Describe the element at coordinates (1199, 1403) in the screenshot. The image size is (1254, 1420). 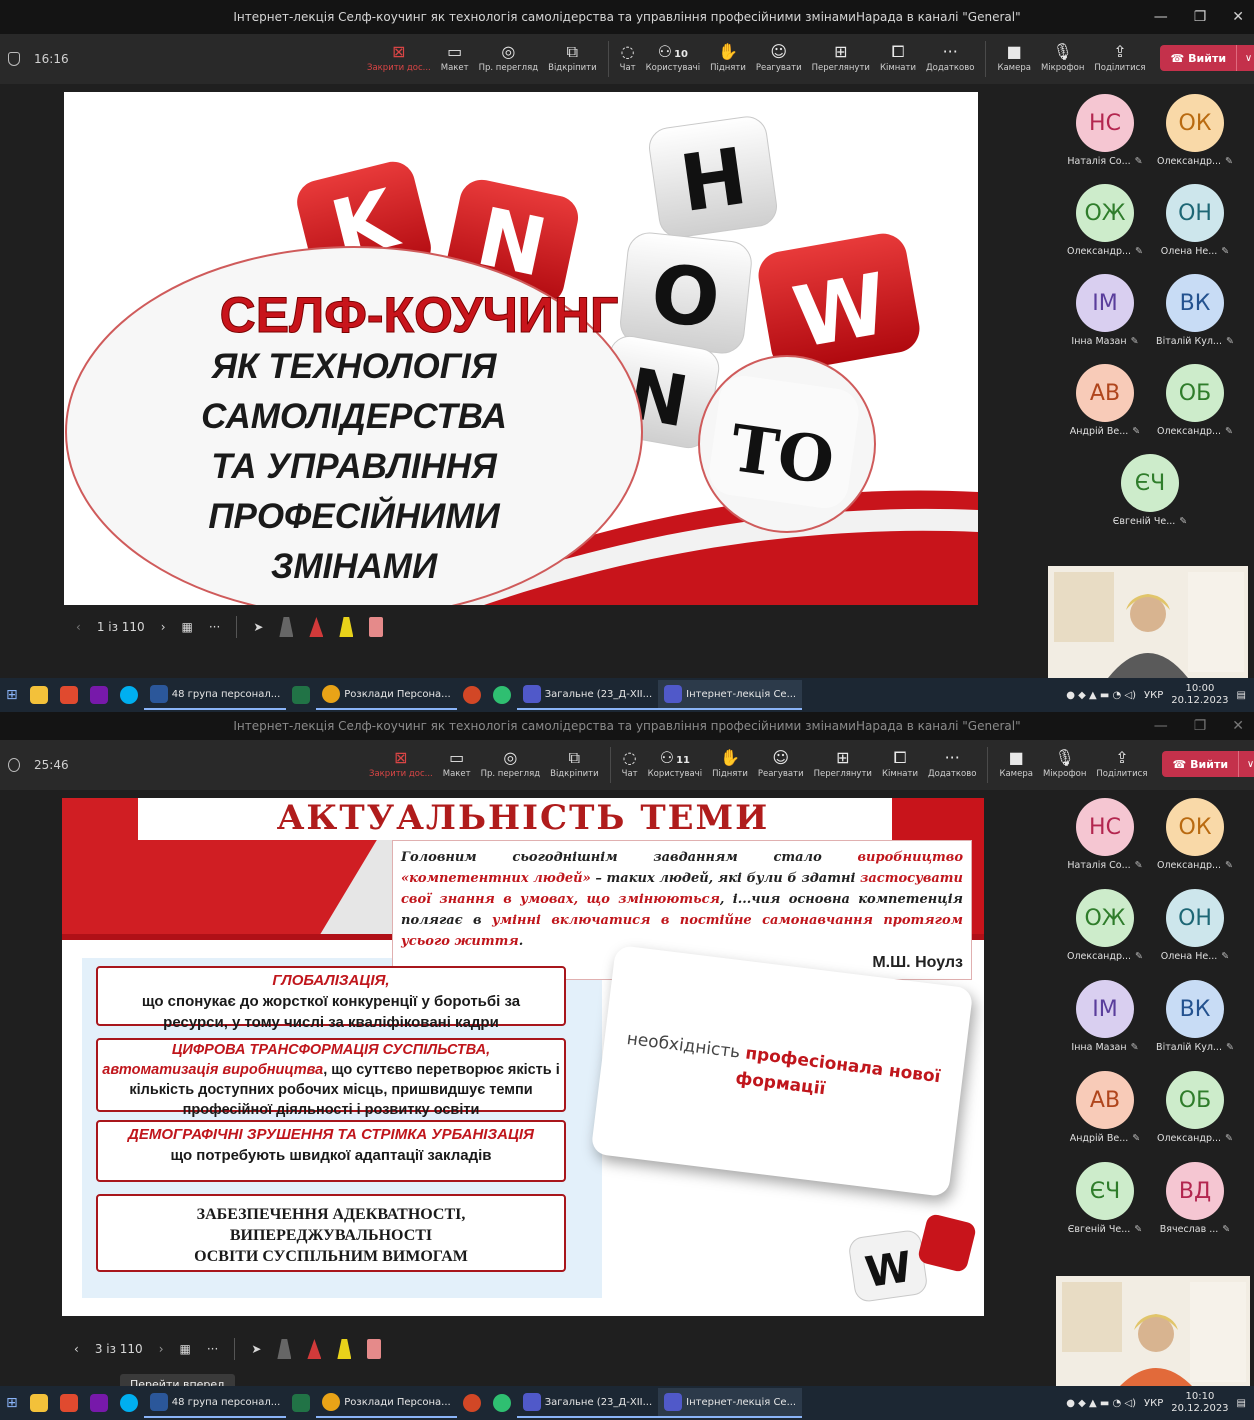
I see `clock: 10:10 20.12.2023` at that location.